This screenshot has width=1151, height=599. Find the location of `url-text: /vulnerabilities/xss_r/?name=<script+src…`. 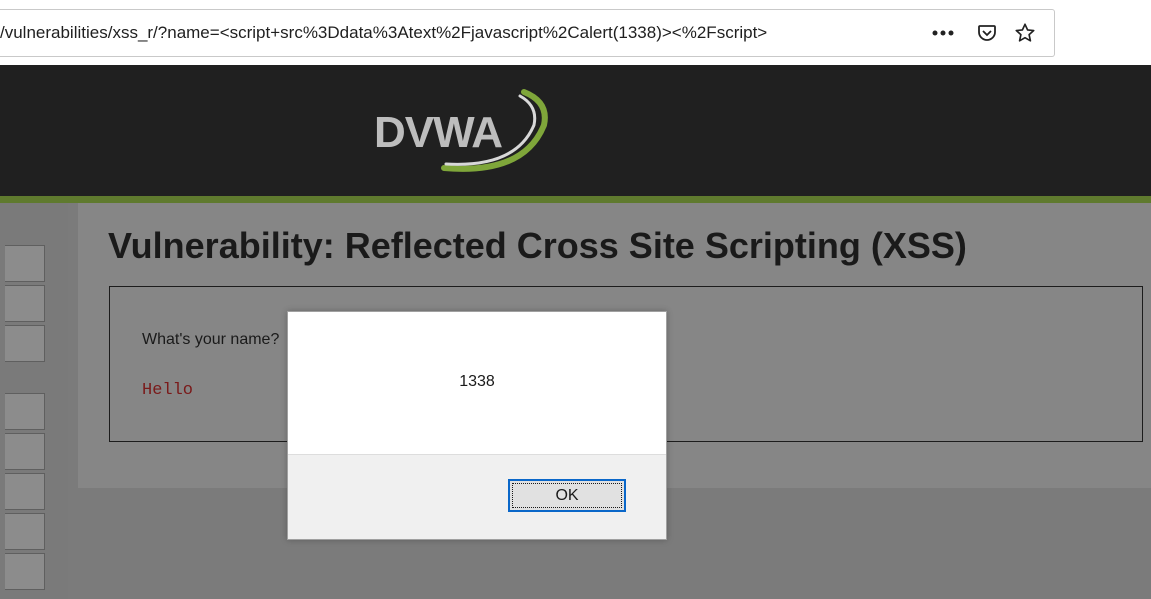

url-text: /vulnerabilities/xss_r/?name=<script+src… is located at coordinates (457, 34).